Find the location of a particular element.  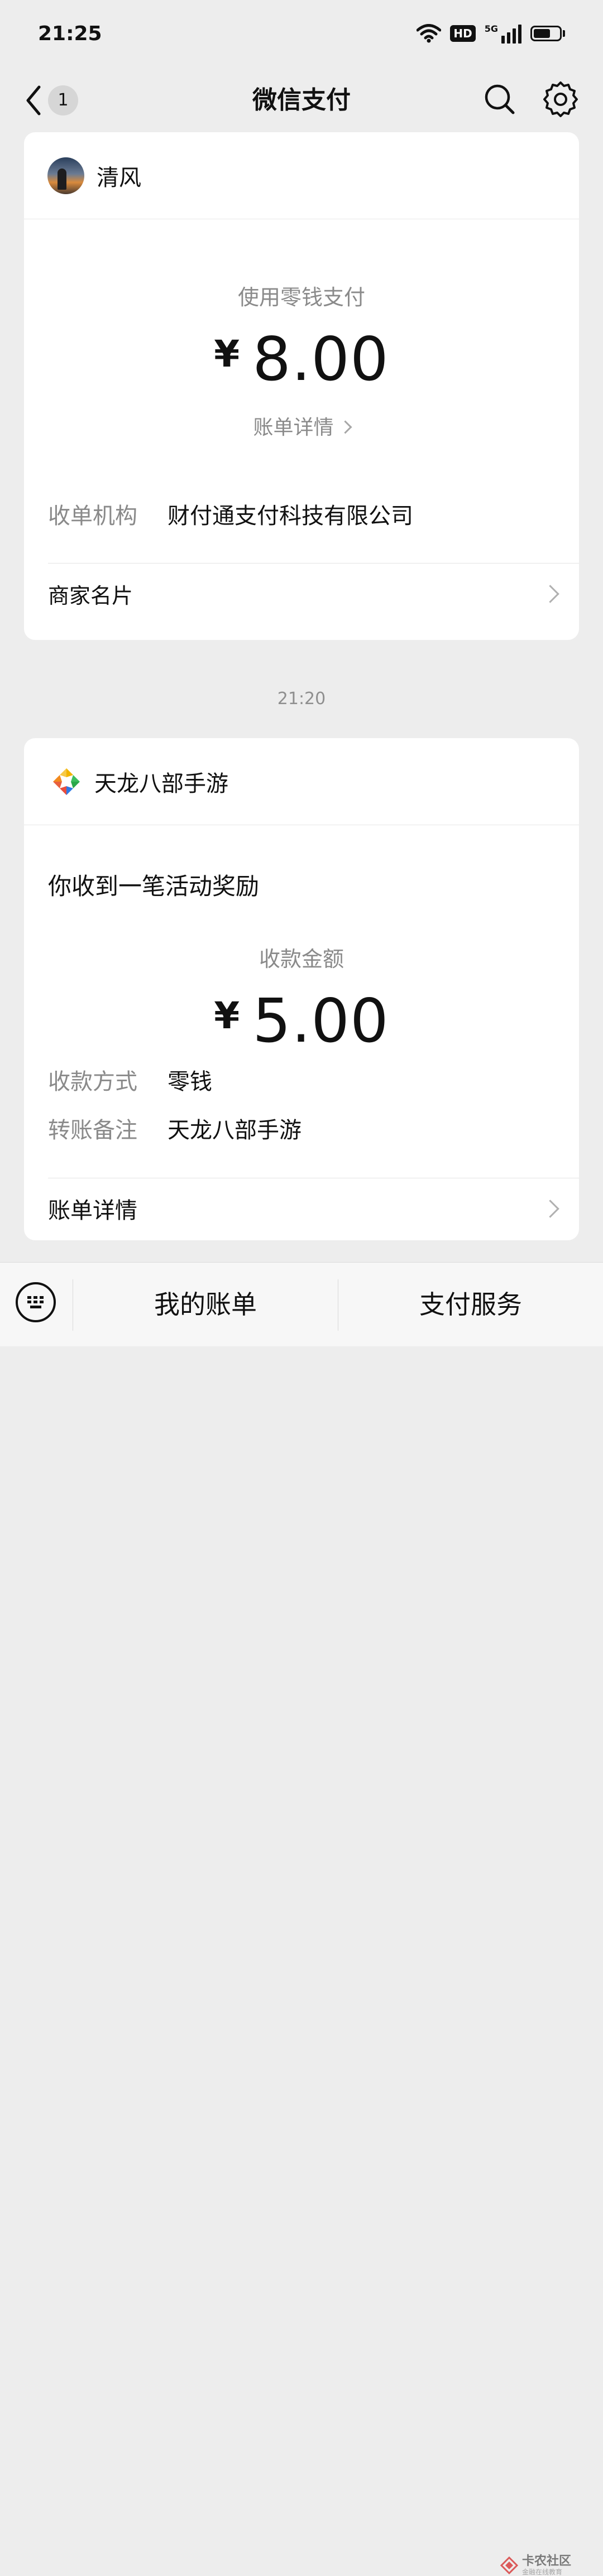

payment-amount: ¥8.00 is located at coordinates (301, 360).